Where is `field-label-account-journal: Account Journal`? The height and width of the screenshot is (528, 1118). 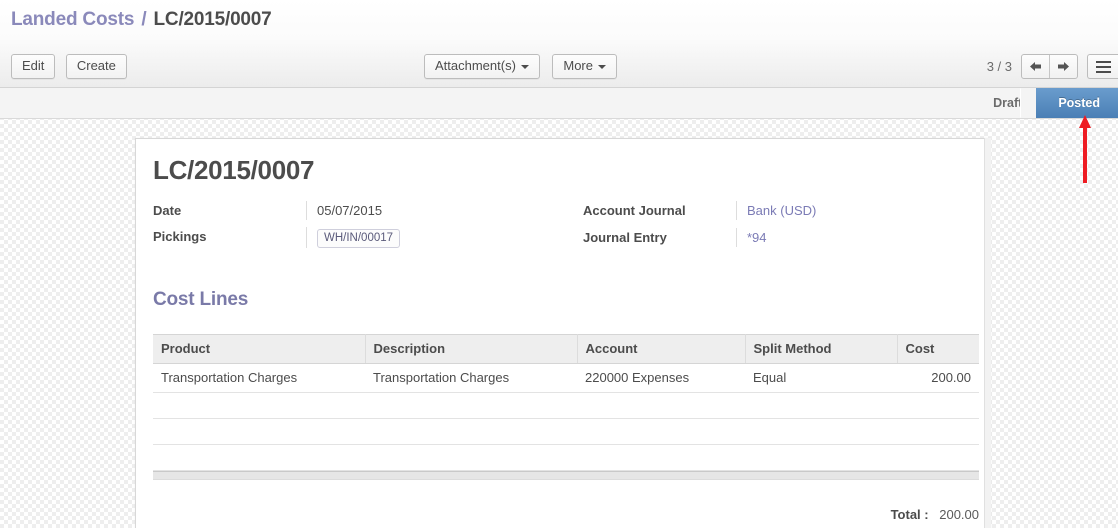 field-label-account-journal: Account Journal is located at coordinates (634, 210).